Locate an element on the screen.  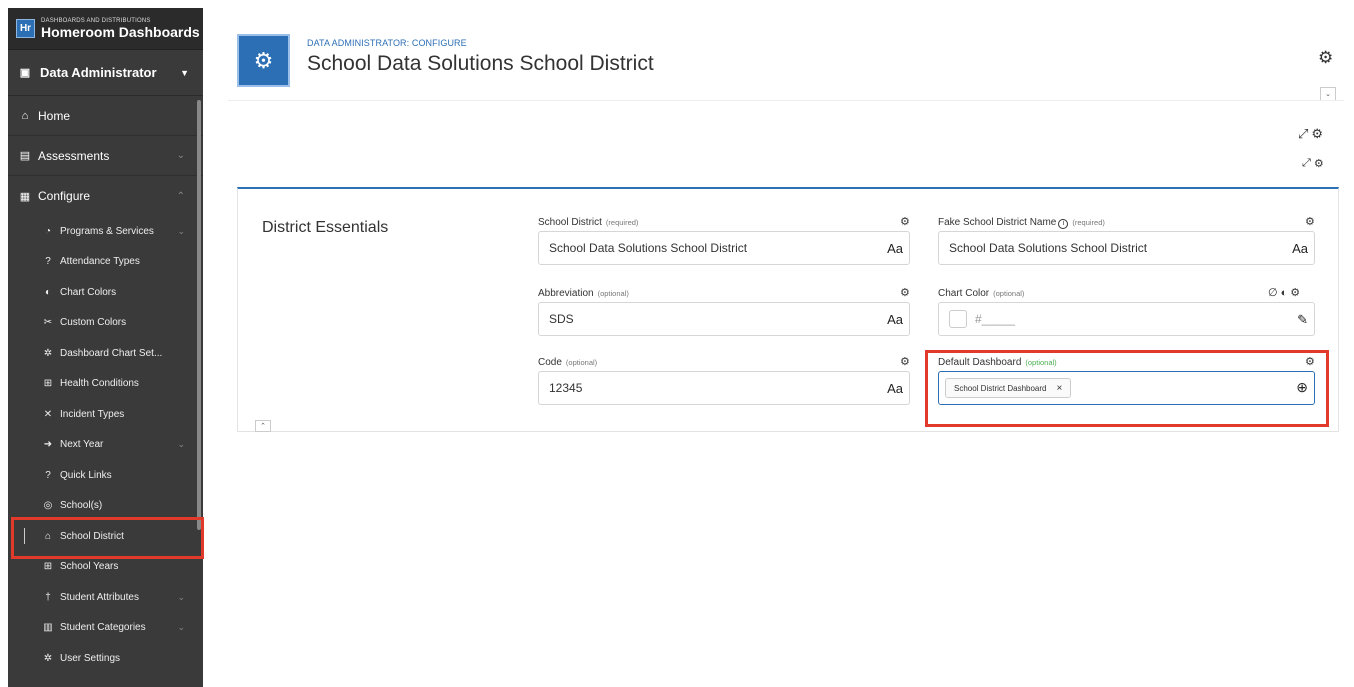
nav-item-programs-services: ◔ Programs & Services ⌄ is located at coordinates (105, 231).